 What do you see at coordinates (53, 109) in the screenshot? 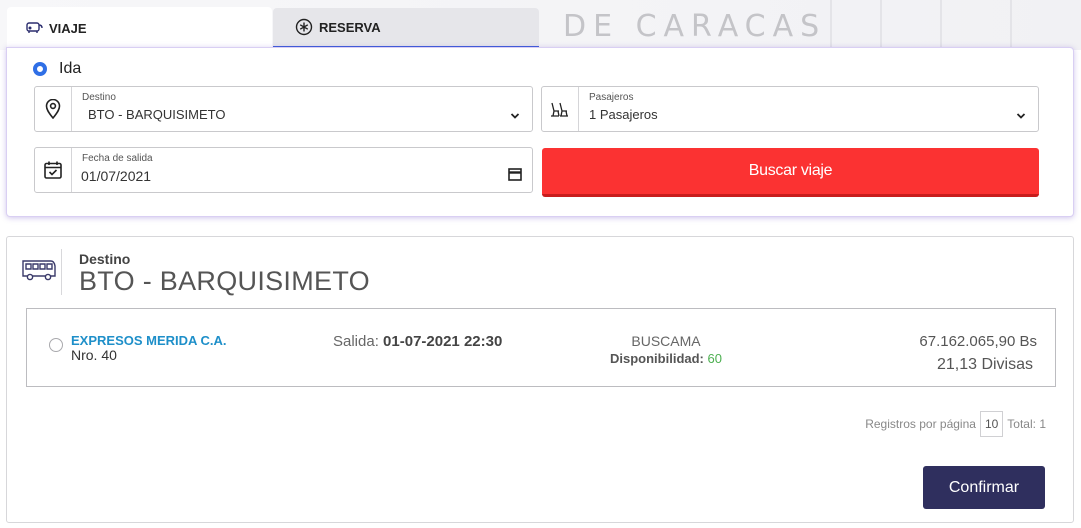
I see `location-pin-icon` at bounding box center [53, 109].